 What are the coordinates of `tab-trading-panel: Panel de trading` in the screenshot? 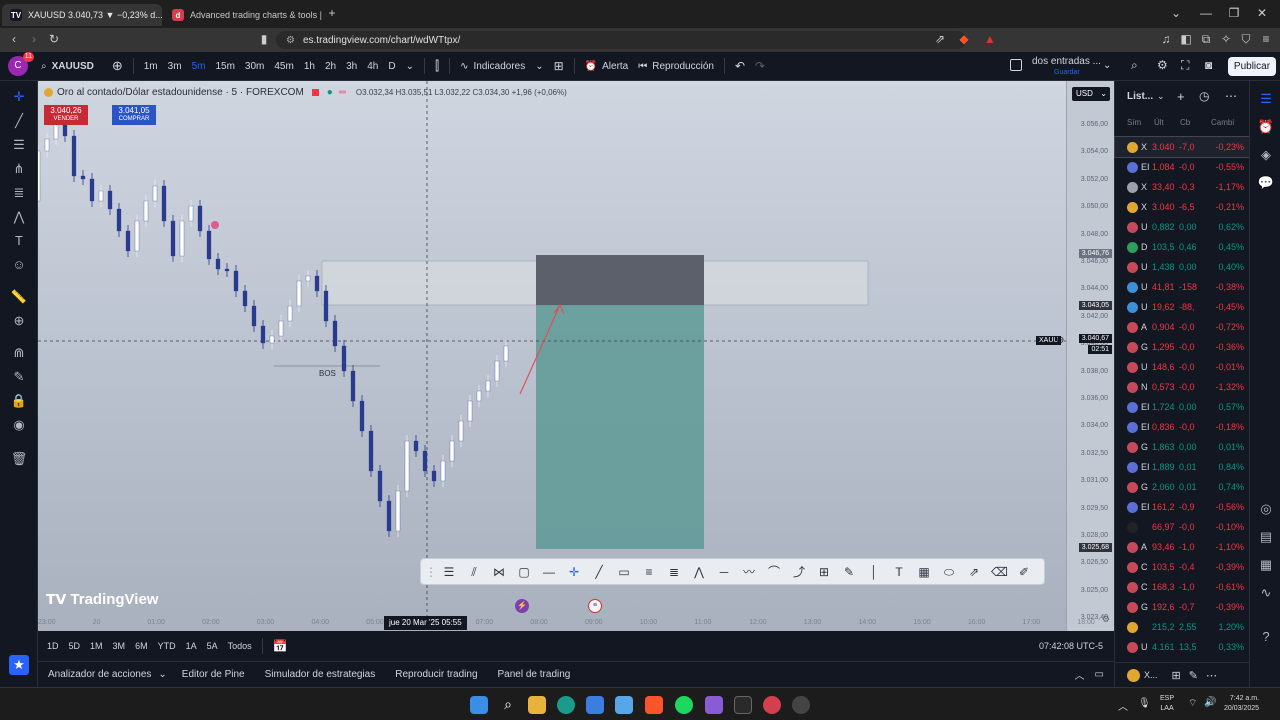 It's located at (534, 674).